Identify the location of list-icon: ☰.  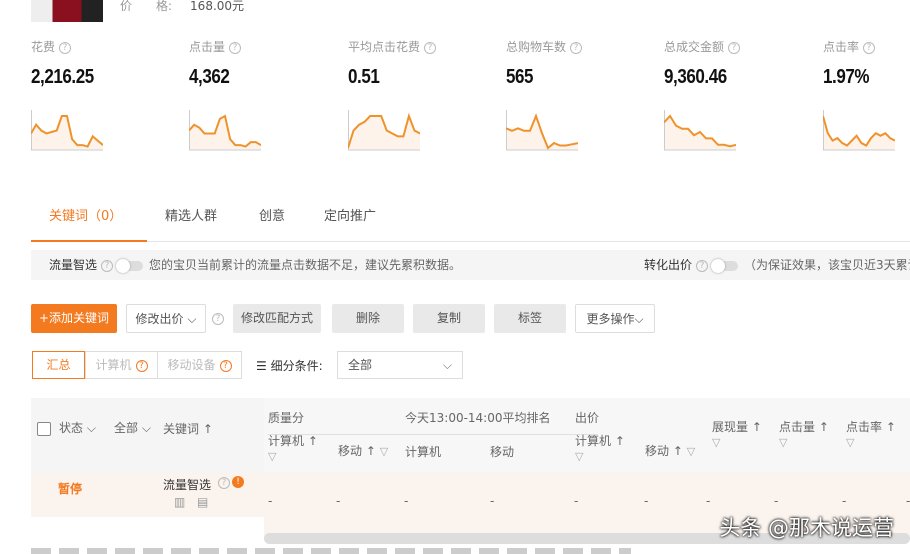
(261, 366).